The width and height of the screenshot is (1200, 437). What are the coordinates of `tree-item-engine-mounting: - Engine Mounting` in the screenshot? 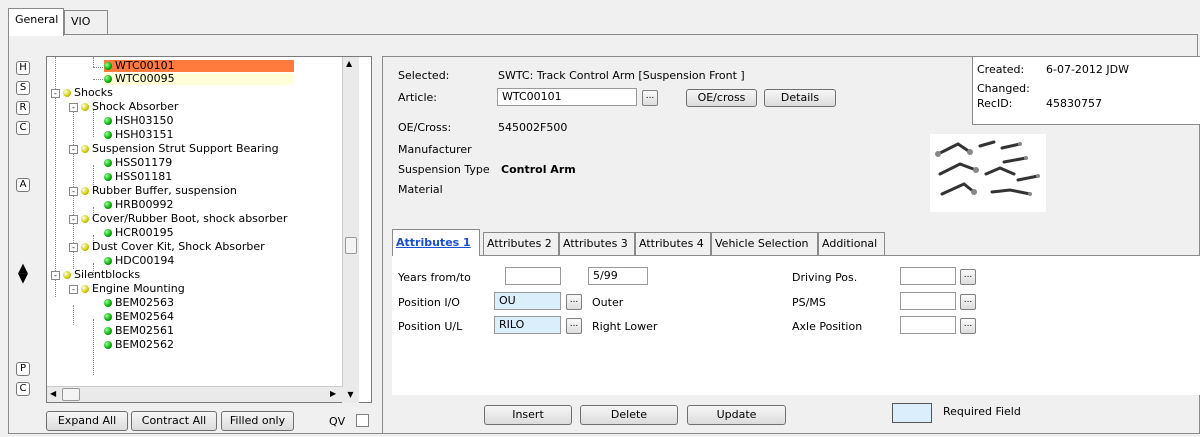 It's located at (127, 289).